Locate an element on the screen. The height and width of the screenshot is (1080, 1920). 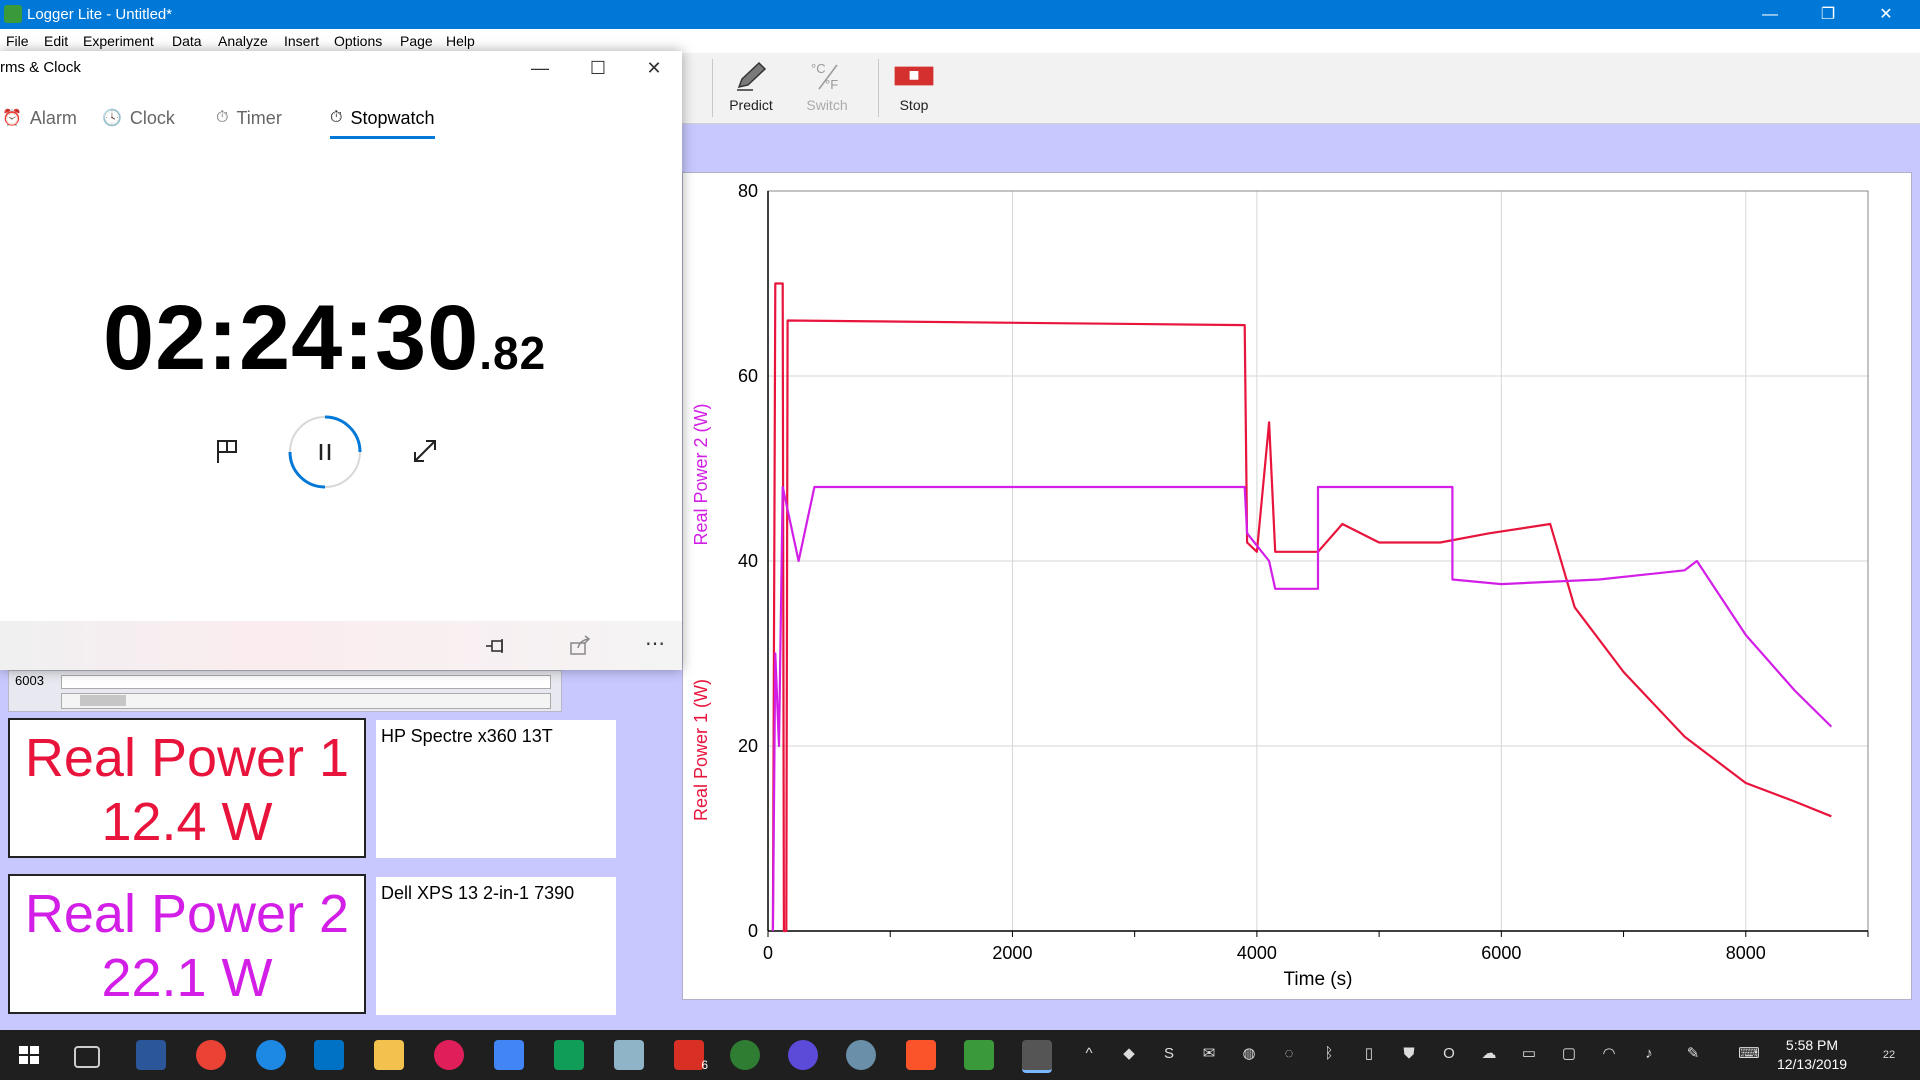
pause-icon is located at coordinates (325, 452).